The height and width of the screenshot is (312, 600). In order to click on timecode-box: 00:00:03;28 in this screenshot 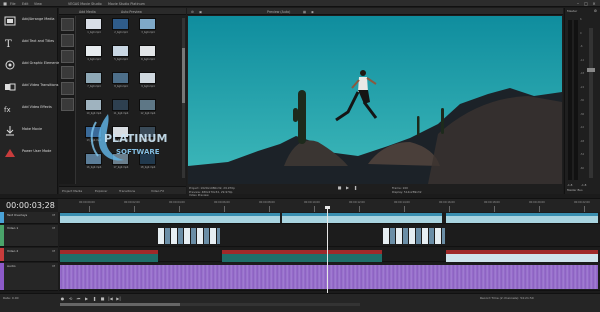, I will do `click(29, 206)`.